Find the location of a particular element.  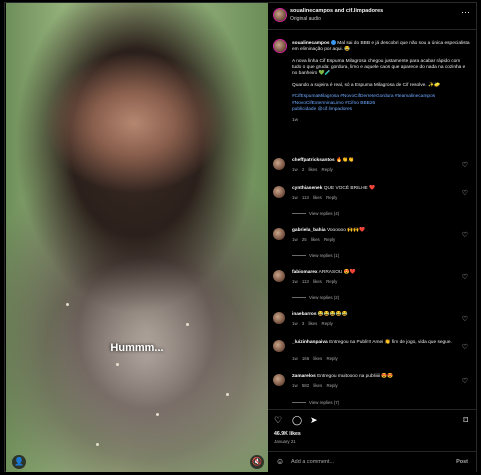

caption-username: soualinecampos is located at coordinates (311, 43).